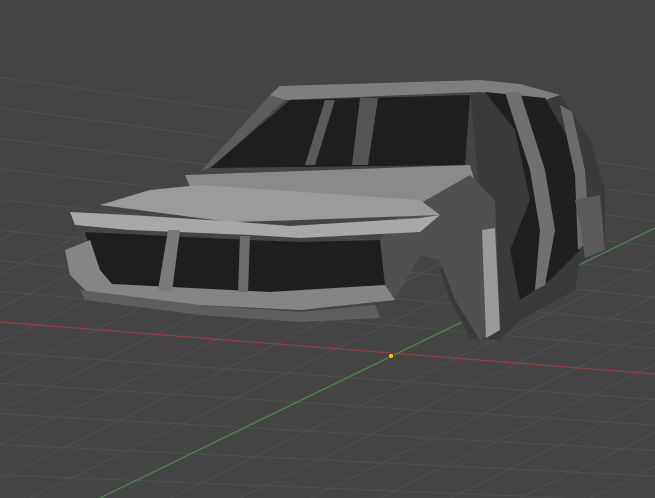 The width and height of the screenshot is (655, 498). What do you see at coordinates (244, 264) in the screenshot?
I see `car-grille-side-post` at bounding box center [244, 264].